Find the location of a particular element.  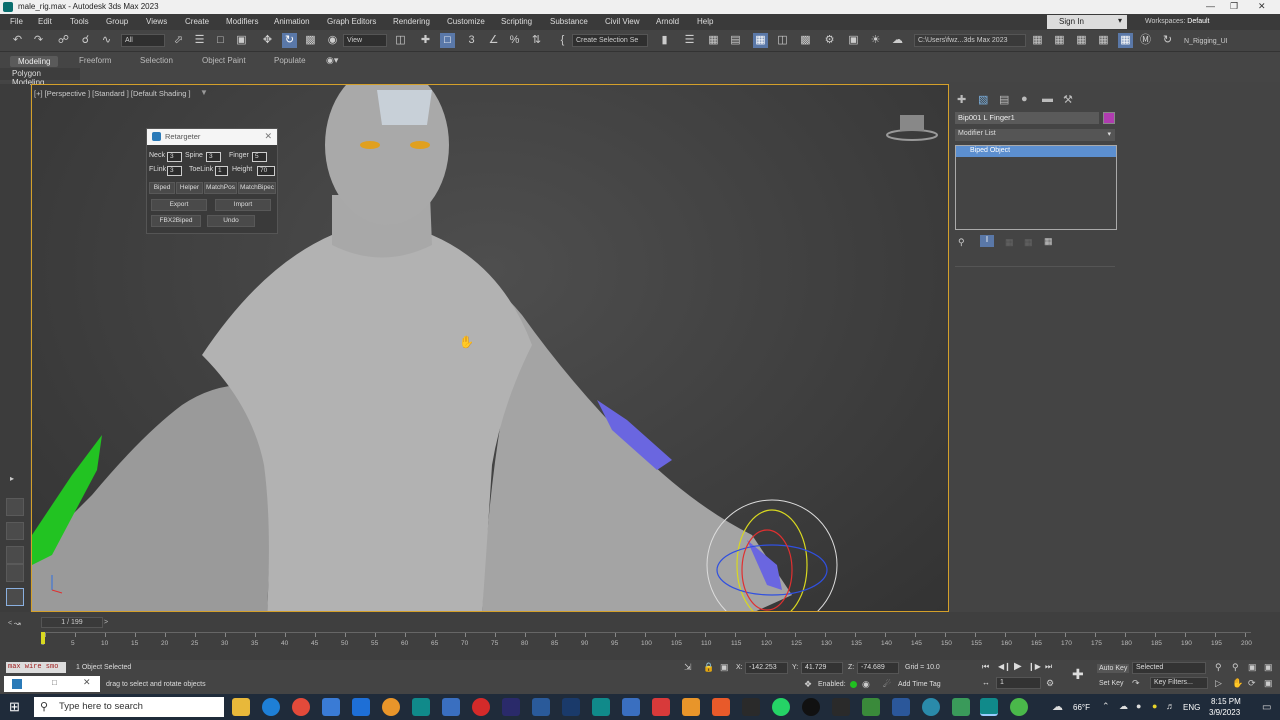

nvidia-icon is located at coordinates (841, 707).